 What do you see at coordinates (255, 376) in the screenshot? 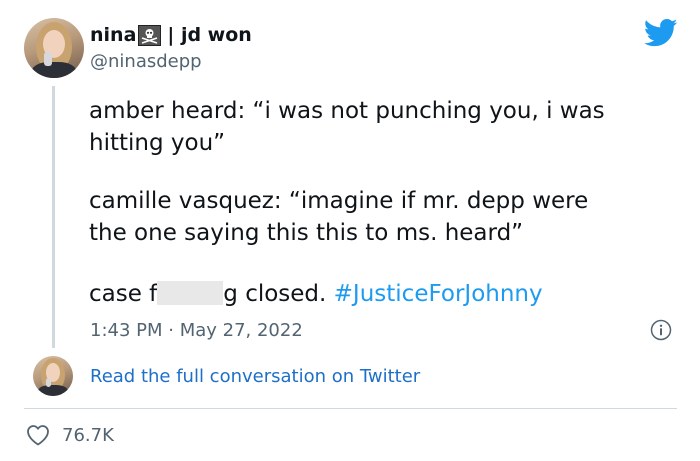
I see `read-conversation-link: Read the full conversation on Twitter` at bounding box center [255, 376].